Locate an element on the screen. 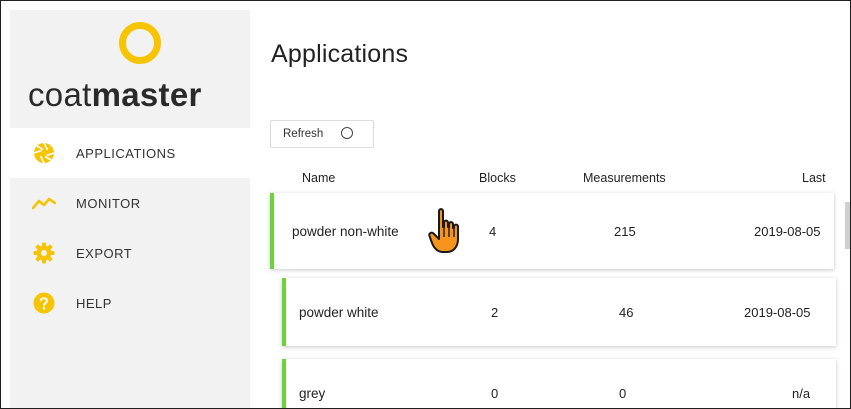 The image size is (851, 409). scrollbar is located at coordinates (847, 225).